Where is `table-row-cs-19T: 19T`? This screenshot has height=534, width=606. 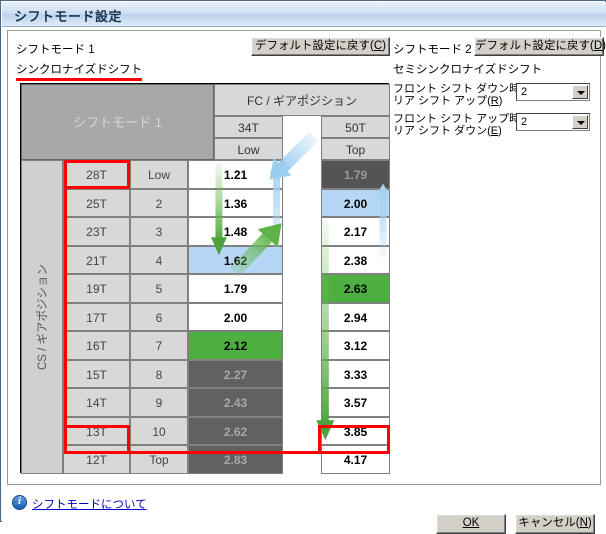
table-row-cs-19T: 19T is located at coordinates (96, 288).